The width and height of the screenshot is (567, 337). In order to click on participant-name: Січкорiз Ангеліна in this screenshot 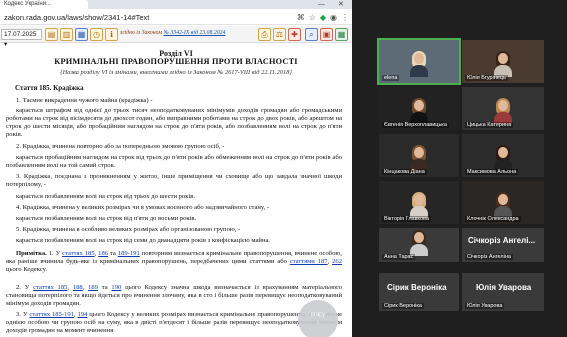, I will do `click(489, 257)`.